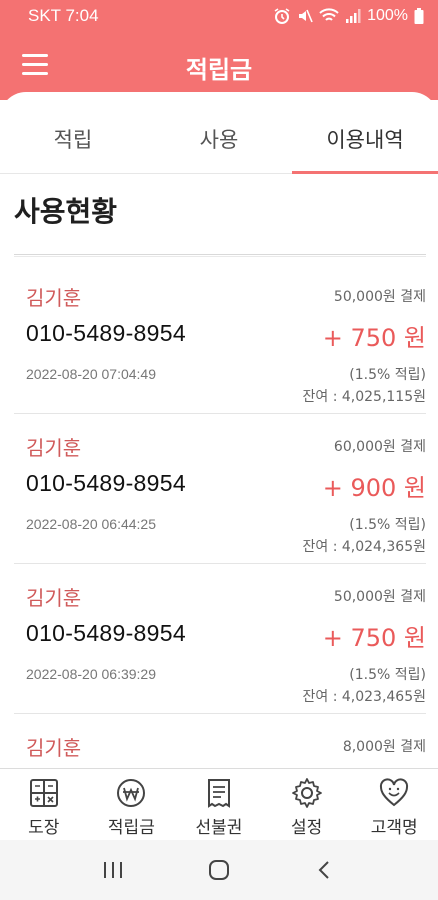  Describe the element at coordinates (44, 828) in the screenshot. I see `nav-label: 도장` at that location.